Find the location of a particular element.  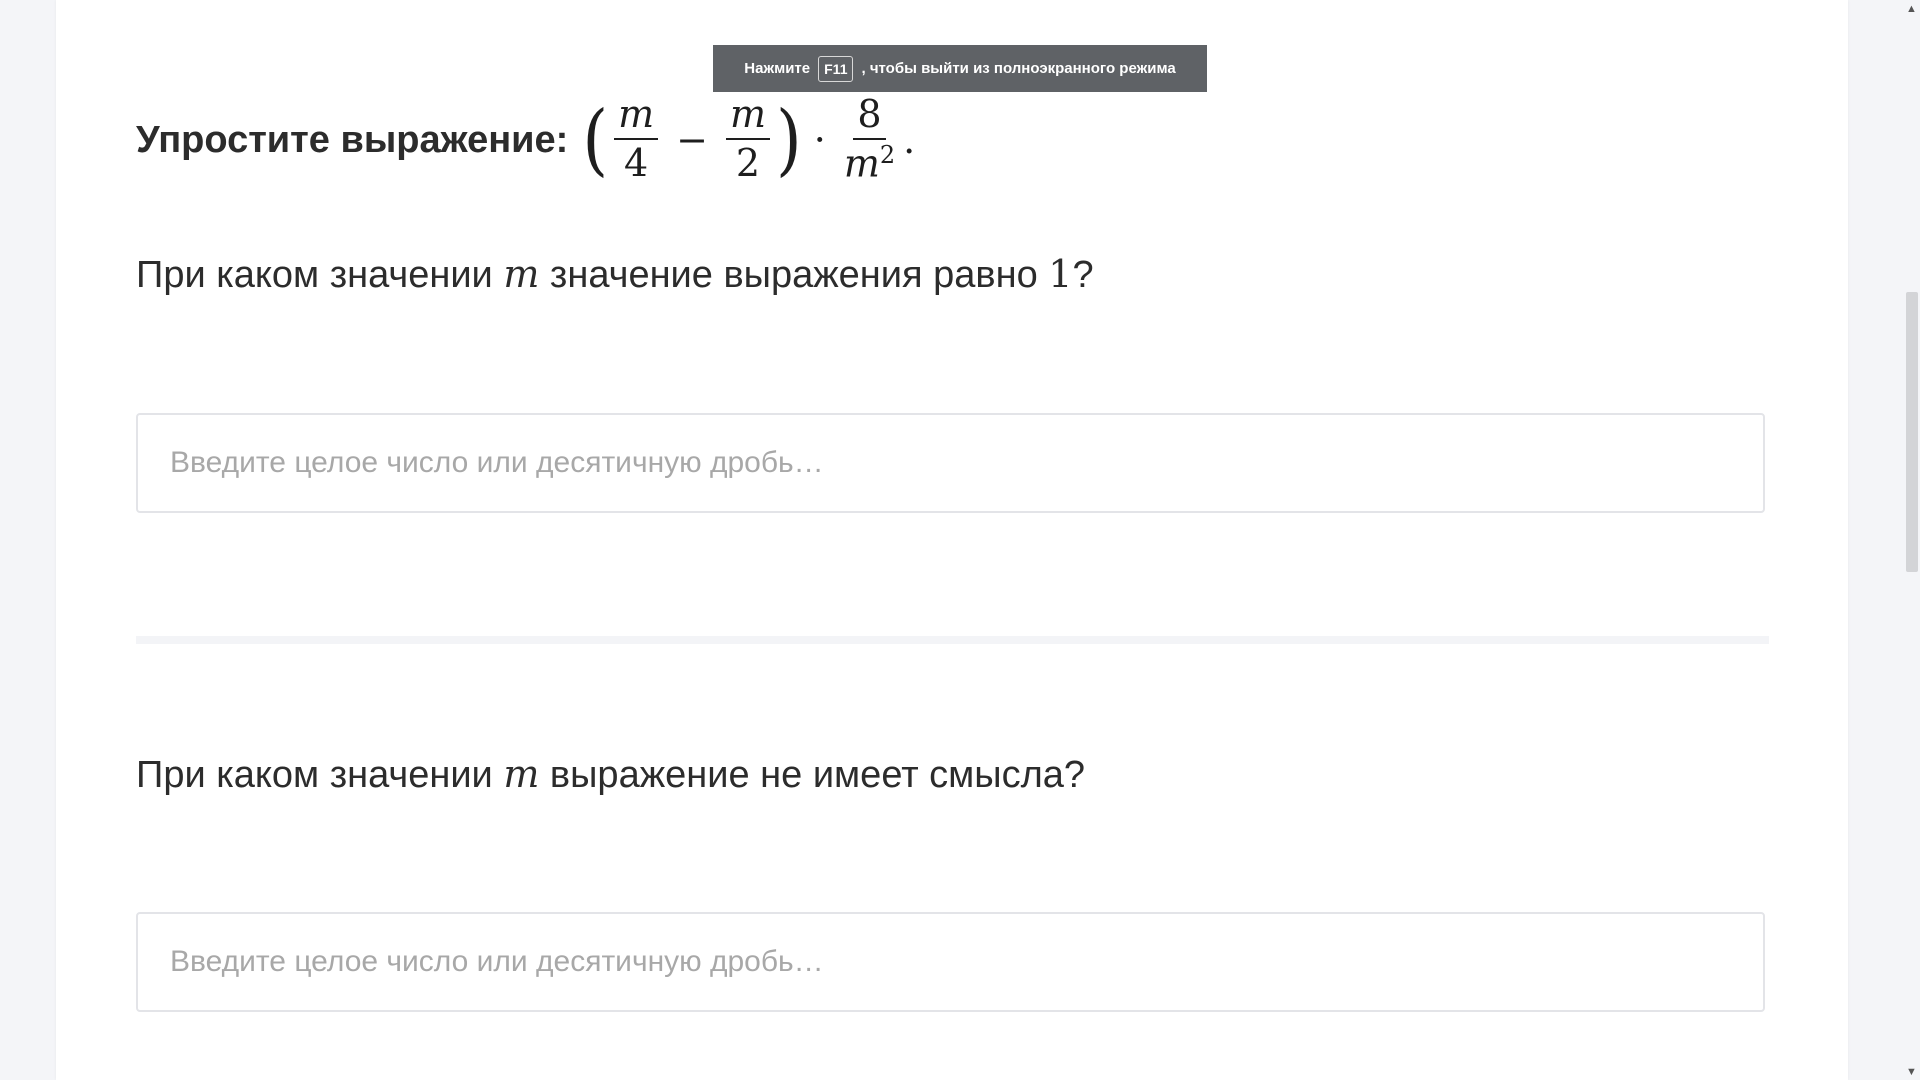

scrollbar-thumb is located at coordinates (1912, 432).